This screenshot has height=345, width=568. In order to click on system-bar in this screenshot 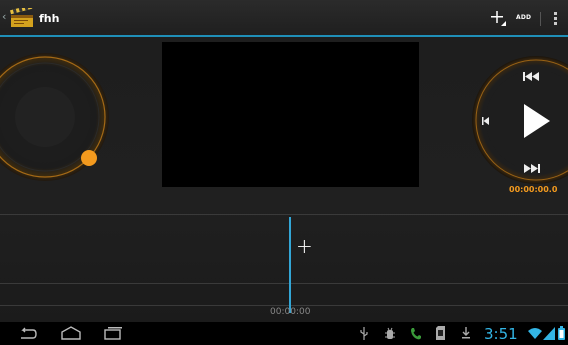, I will do `click(284, 333)`.